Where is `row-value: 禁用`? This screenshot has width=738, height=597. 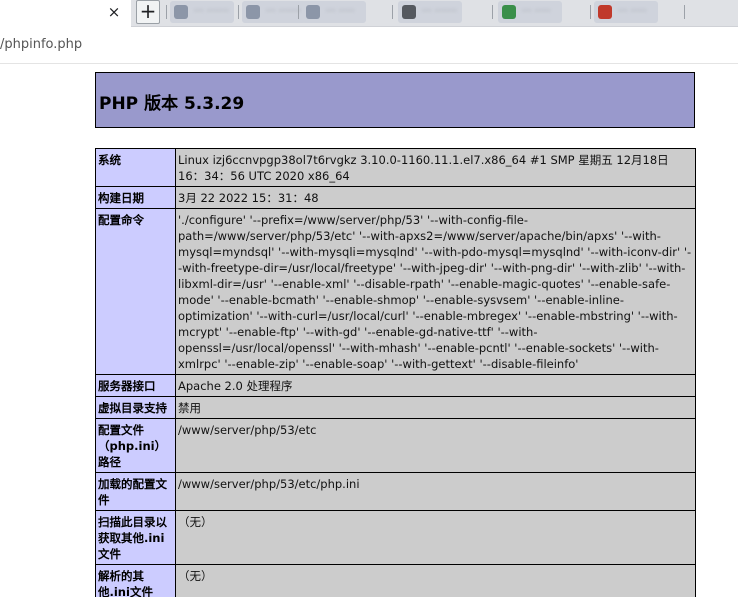 row-value: 禁用 is located at coordinates (435, 407).